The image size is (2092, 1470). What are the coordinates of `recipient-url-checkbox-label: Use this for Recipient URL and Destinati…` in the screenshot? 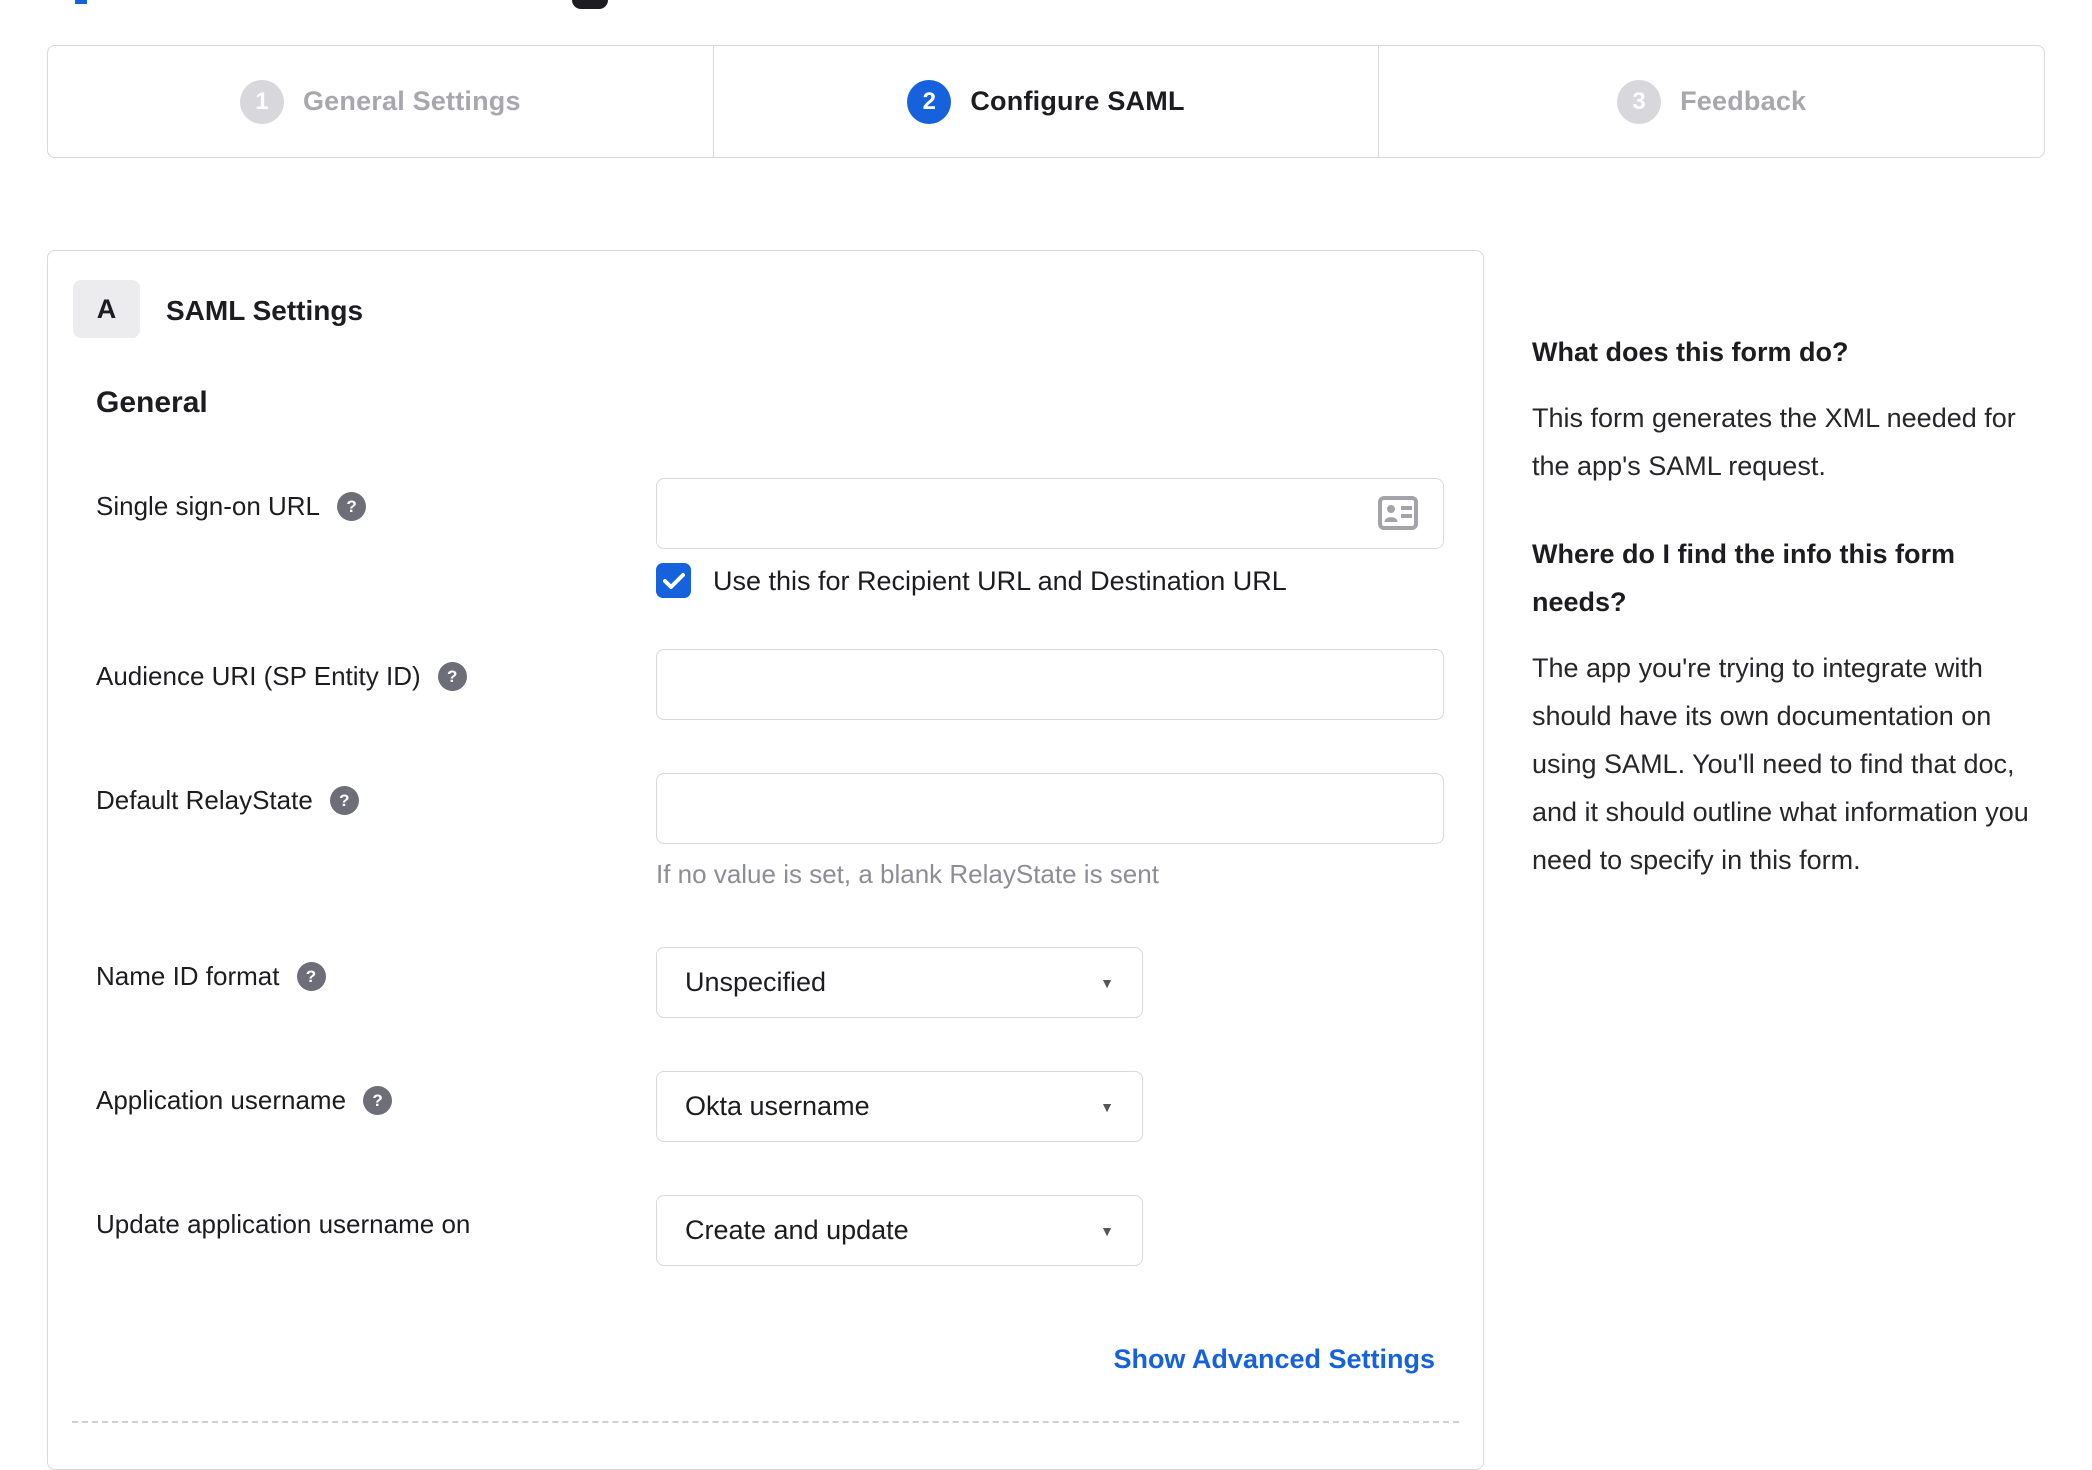 It's located at (1000, 581).